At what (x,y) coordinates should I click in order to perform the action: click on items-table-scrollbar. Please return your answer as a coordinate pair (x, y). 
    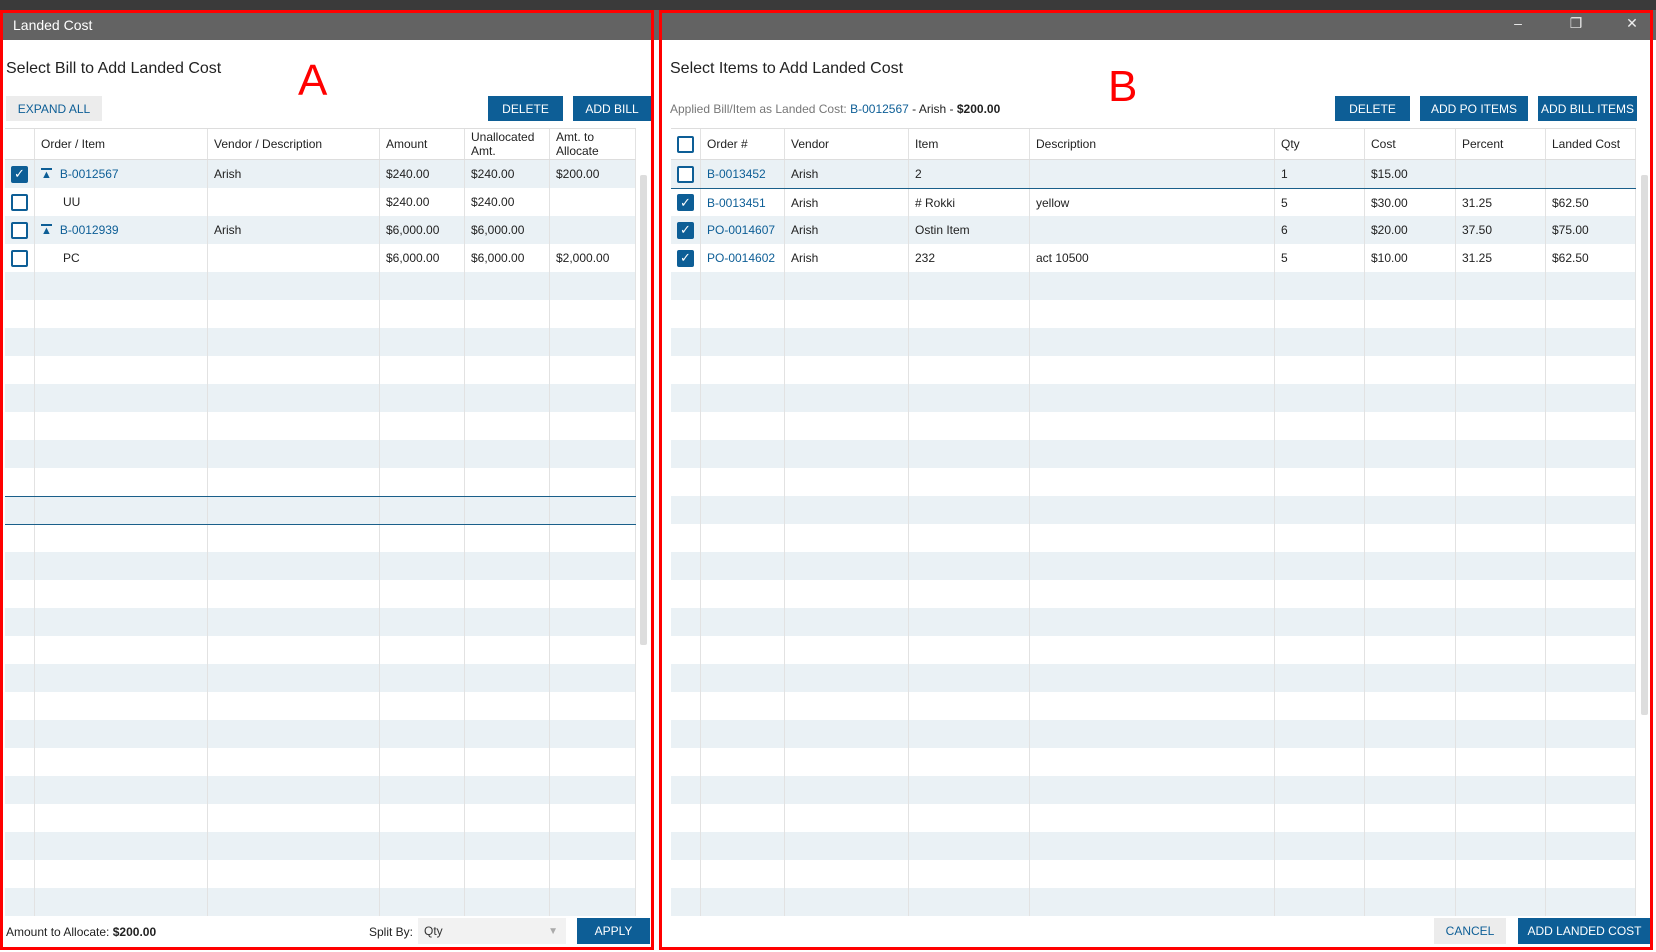
    Looking at the image, I should click on (1644, 445).